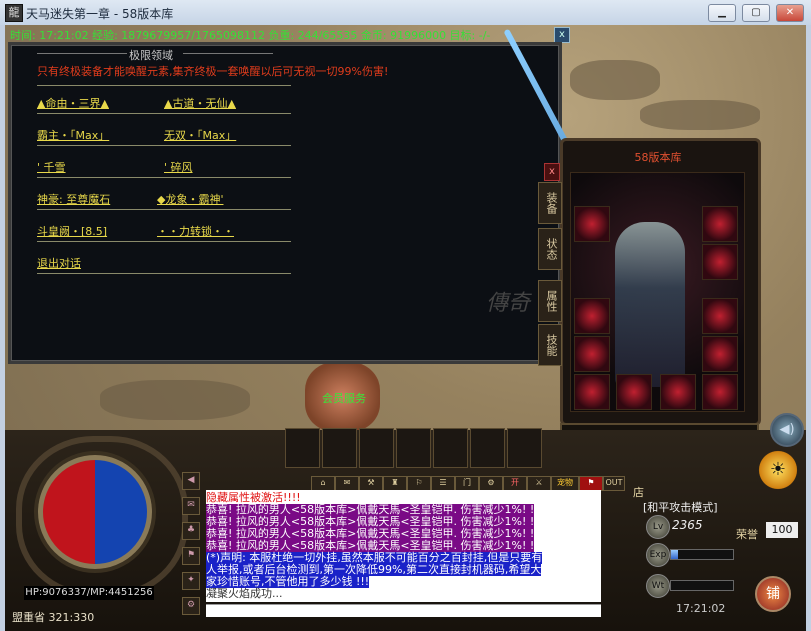 Image resolution: width=811 pixels, height=631 pixels. What do you see at coordinates (720, 262) in the screenshot?
I see `equip-slot-medal` at bounding box center [720, 262].